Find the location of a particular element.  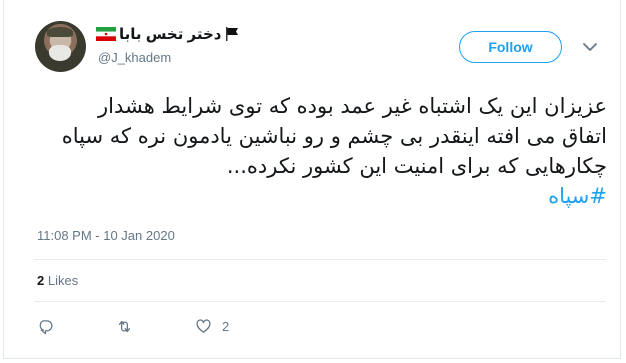

avatar is located at coordinates (60, 46).